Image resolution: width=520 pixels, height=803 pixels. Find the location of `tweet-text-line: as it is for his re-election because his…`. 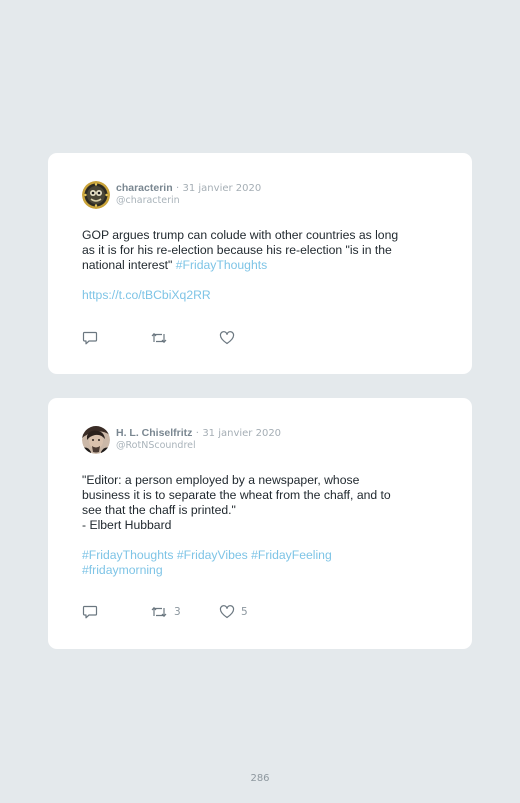

tweet-text-line: as it is for his re-election because his… is located at coordinates (237, 250).